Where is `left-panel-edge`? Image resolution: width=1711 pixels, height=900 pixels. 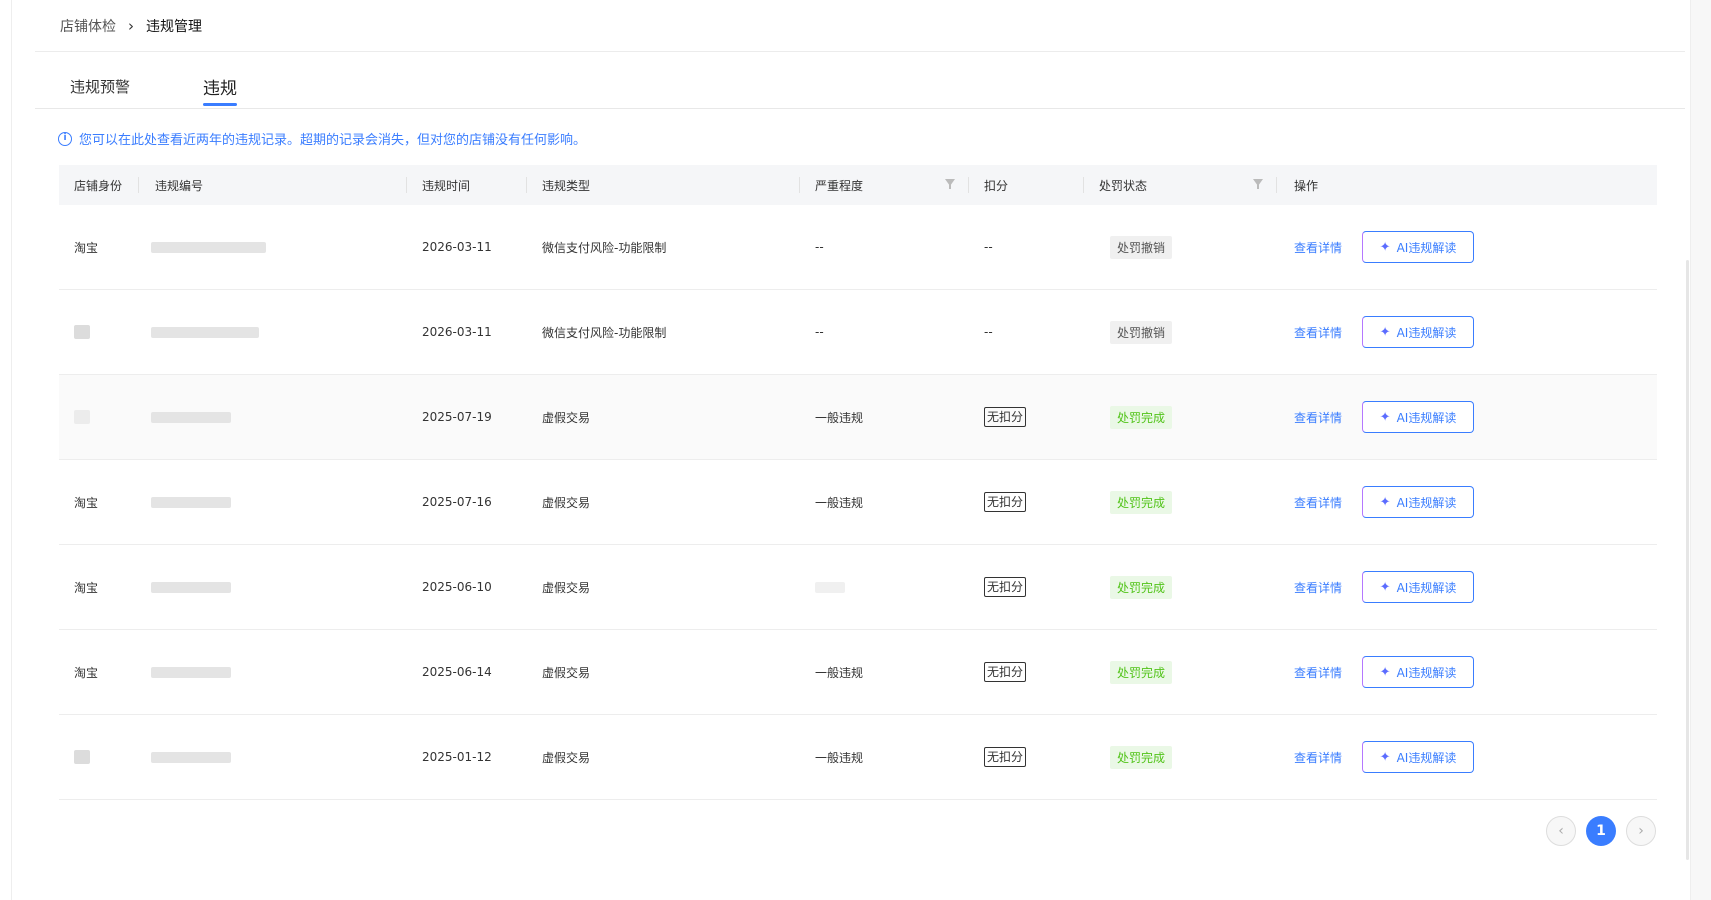
left-panel-edge is located at coordinates (6, 450).